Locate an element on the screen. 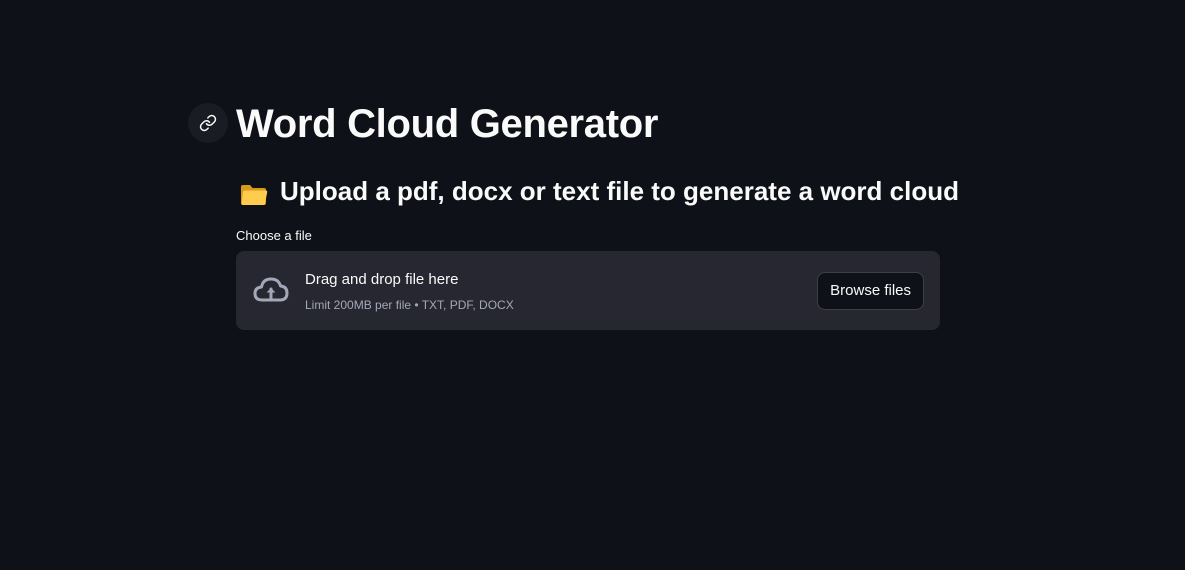  link-icon is located at coordinates (208, 123).